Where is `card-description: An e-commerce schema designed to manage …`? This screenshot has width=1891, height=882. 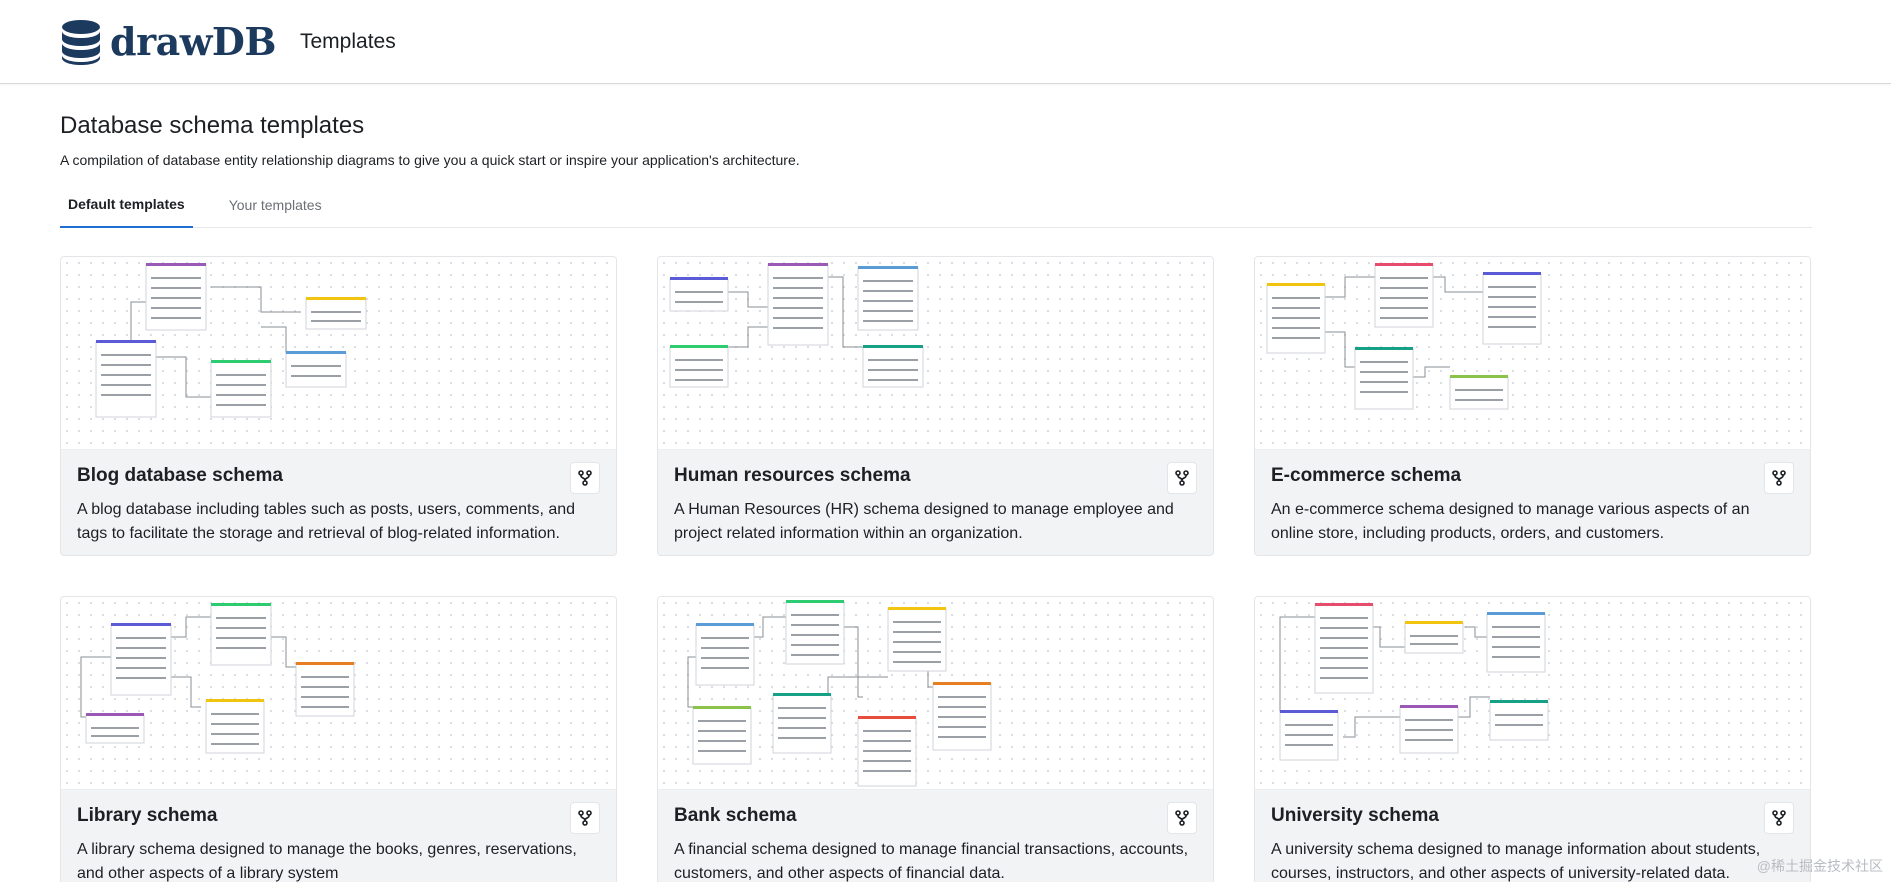
card-description: An e-commerce schema designed to manage … is located at coordinates (1510, 521).